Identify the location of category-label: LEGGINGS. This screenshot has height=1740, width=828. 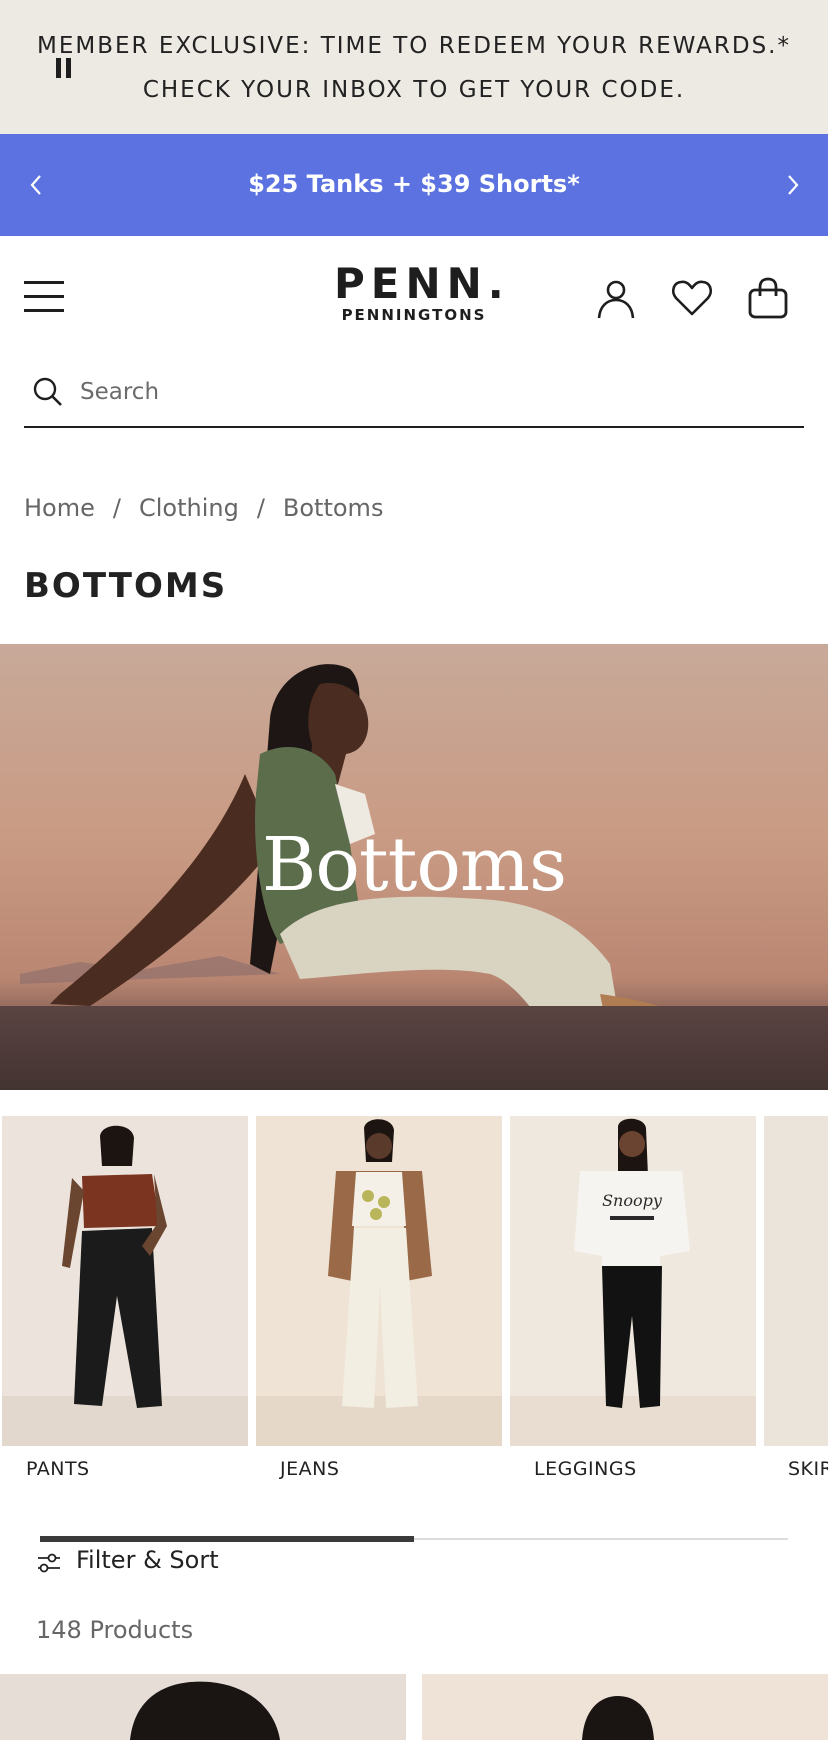
(585, 1469).